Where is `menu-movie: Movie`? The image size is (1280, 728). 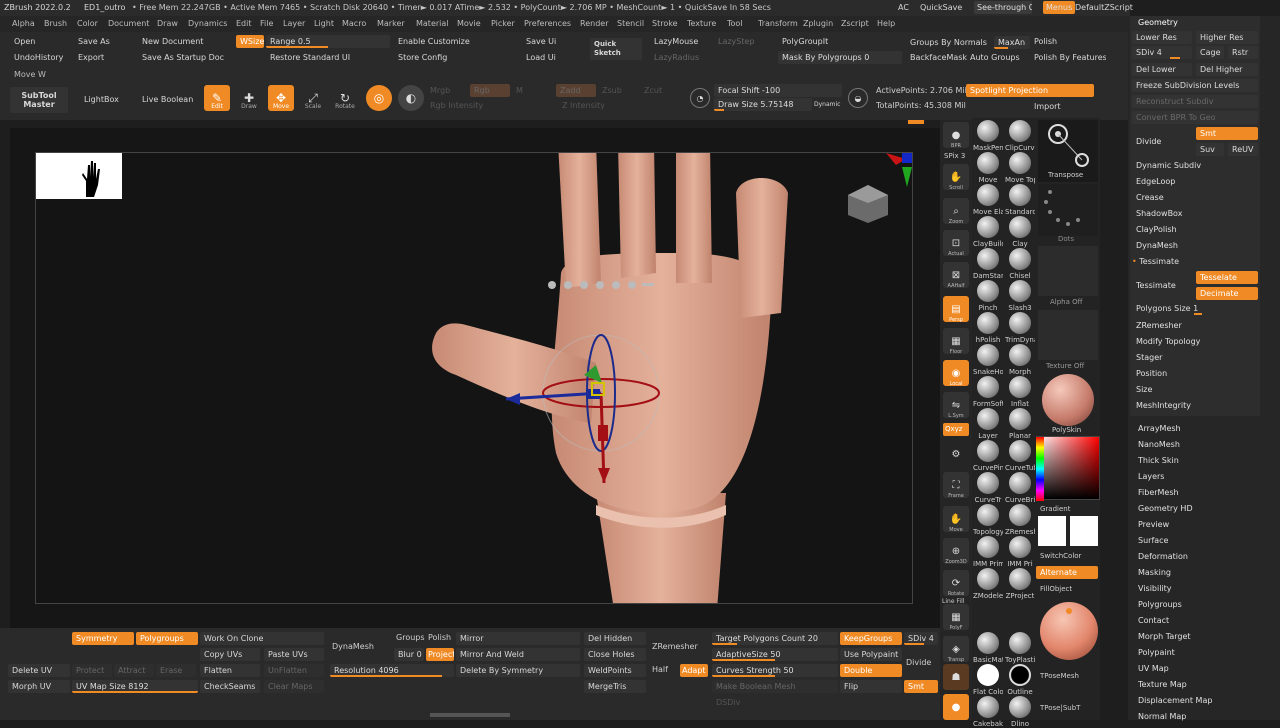 menu-movie: Movie is located at coordinates (469, 23).